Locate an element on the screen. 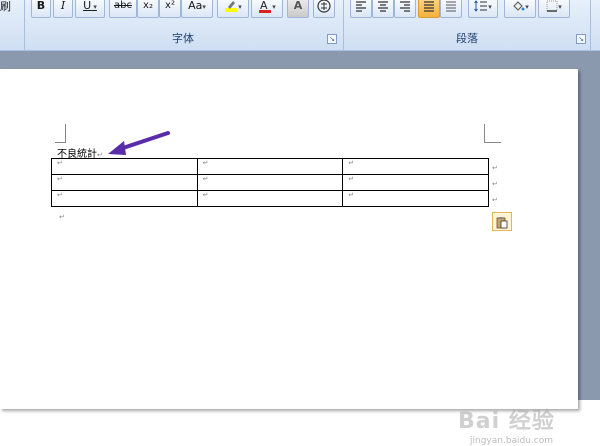 This screenshot has height=446, width=600. distributed-button is located at coordinates (451, 9).